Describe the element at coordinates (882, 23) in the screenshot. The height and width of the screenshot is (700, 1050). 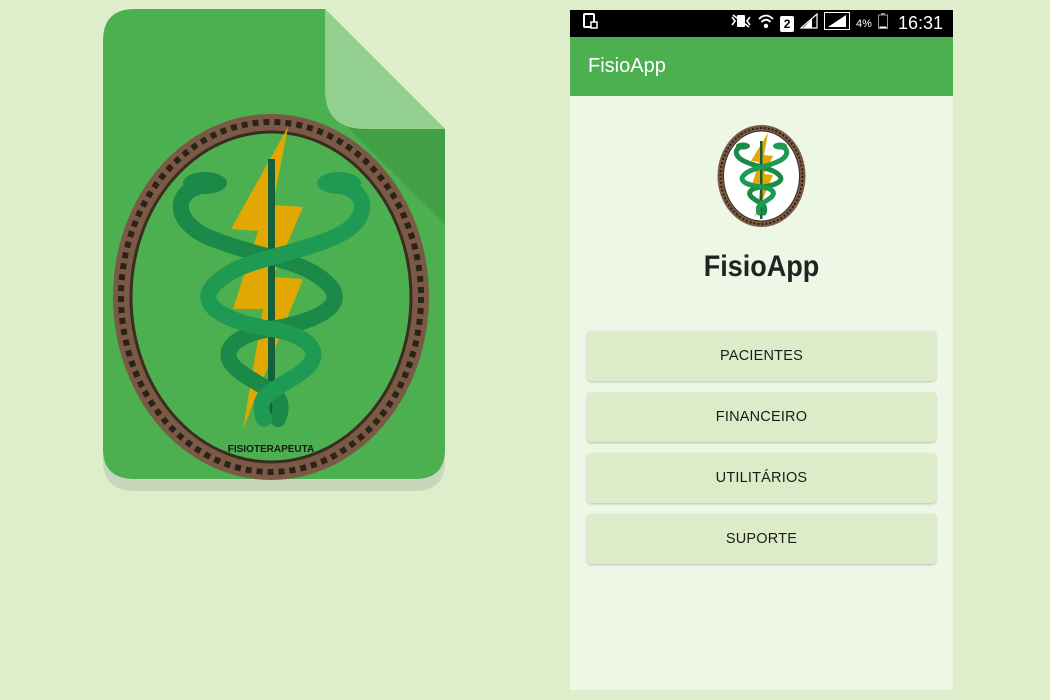
I see `battery-icon` at that location.